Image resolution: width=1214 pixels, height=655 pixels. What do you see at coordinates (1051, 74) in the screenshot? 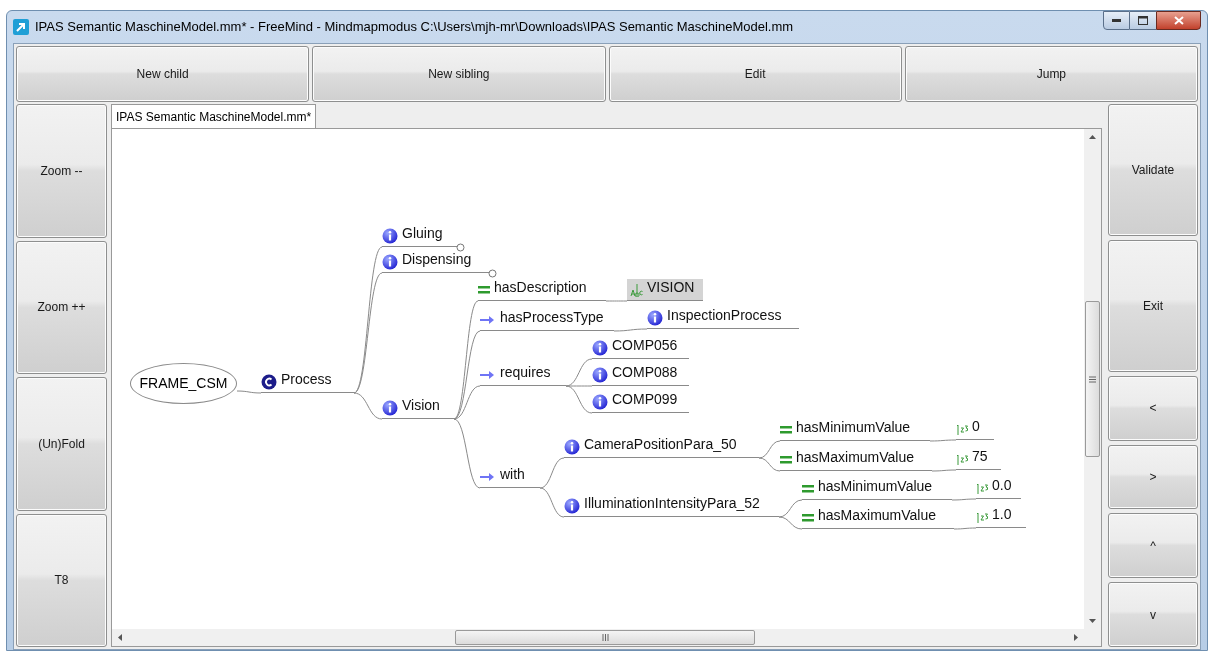
I see `toolbar-button: Jump` at bounding box center [1051, 74].